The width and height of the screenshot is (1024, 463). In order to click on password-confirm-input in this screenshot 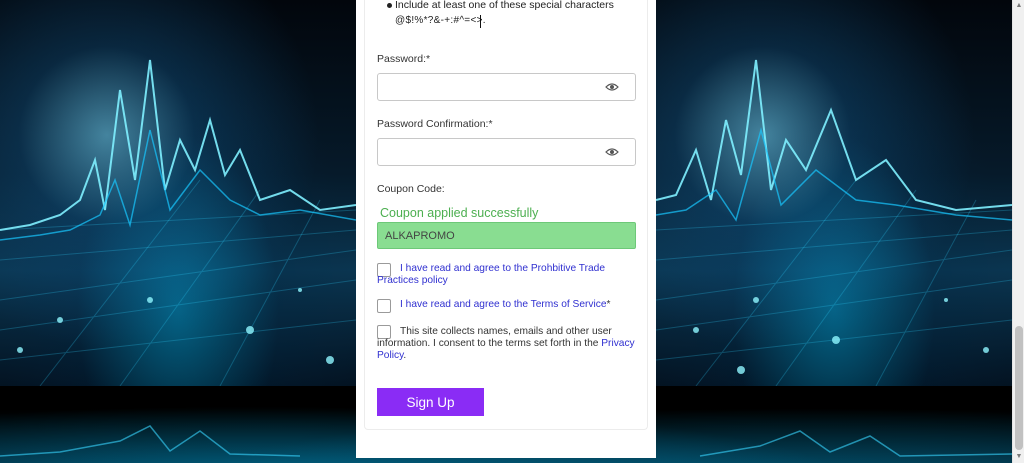, I will do `click(506, 152)`.